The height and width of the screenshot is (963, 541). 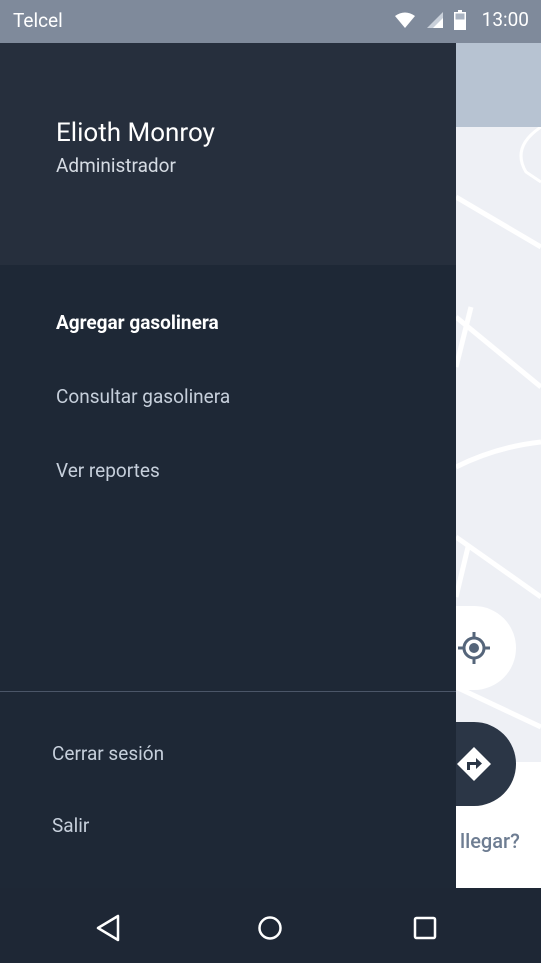 I want to click on battery-icon, so click(x=459, y=19).